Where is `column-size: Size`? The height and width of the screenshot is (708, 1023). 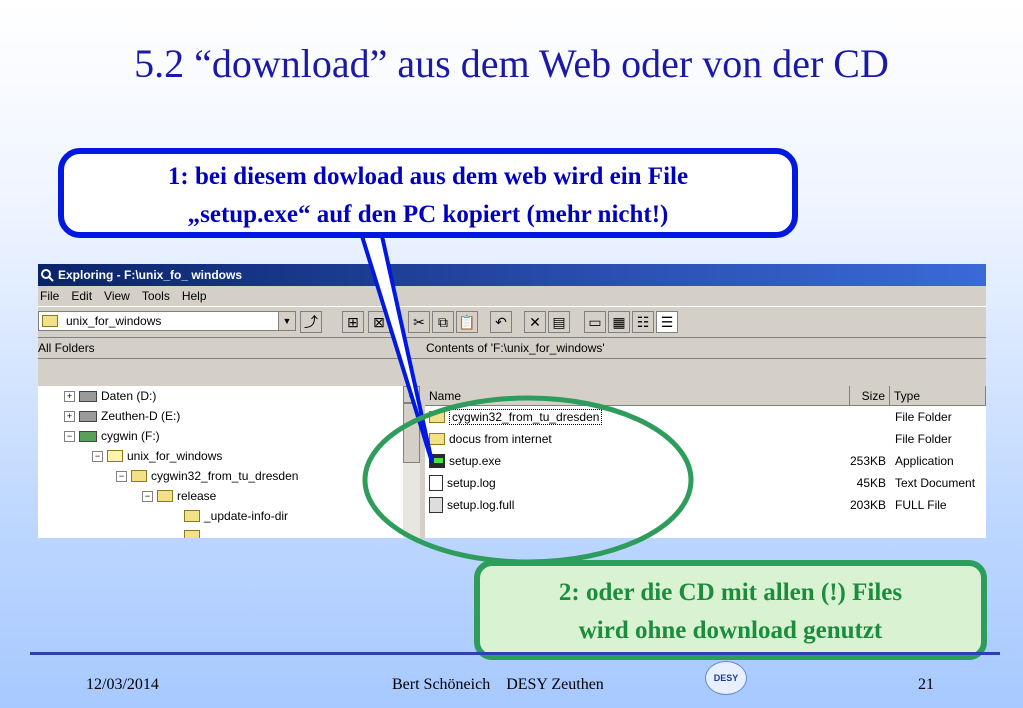
column-size: Size is located at coordinates (870, 396).